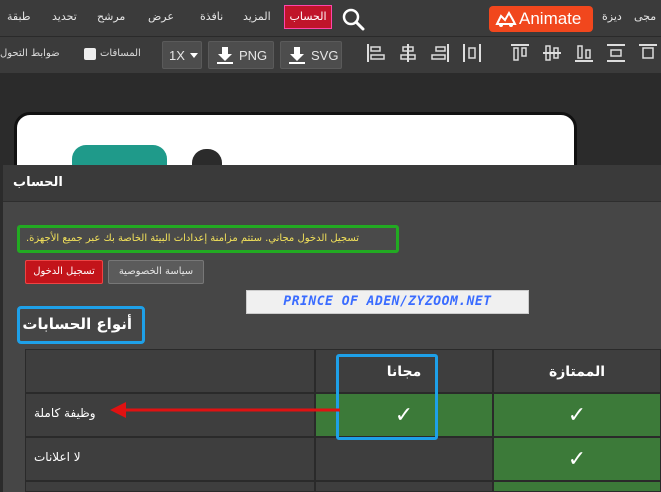 This screenshot has height=492, width=661. I want to click on account-types-heading-box: أنواع الحسابات, so click(81, 325).